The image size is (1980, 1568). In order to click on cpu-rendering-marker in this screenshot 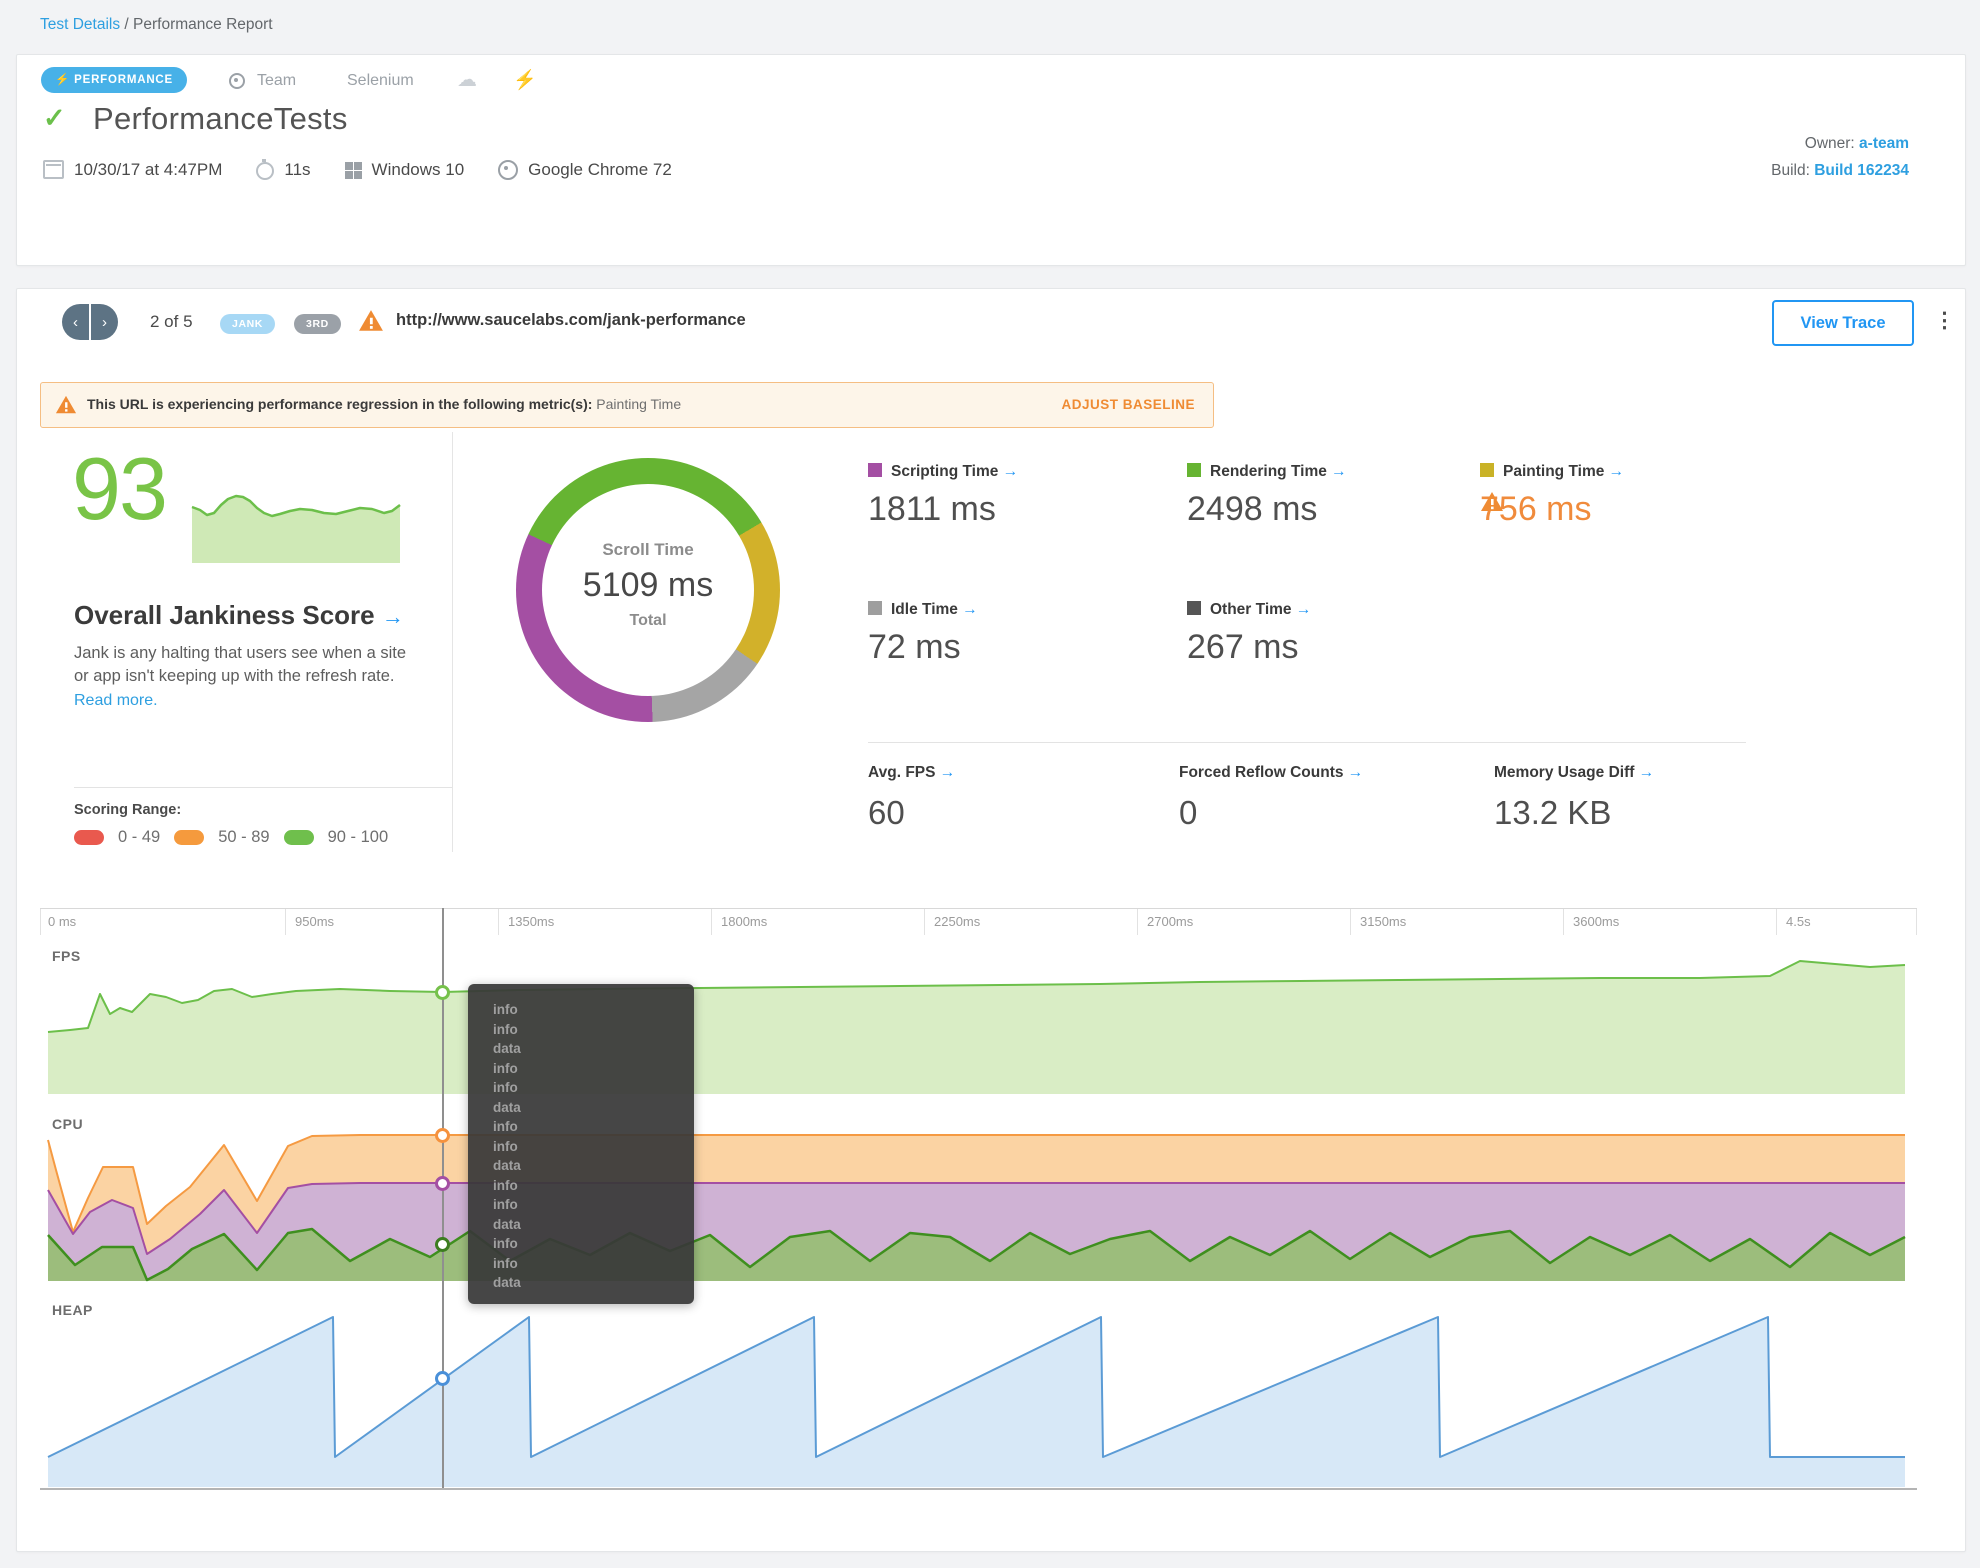, I will do `click(442, 1244)`.